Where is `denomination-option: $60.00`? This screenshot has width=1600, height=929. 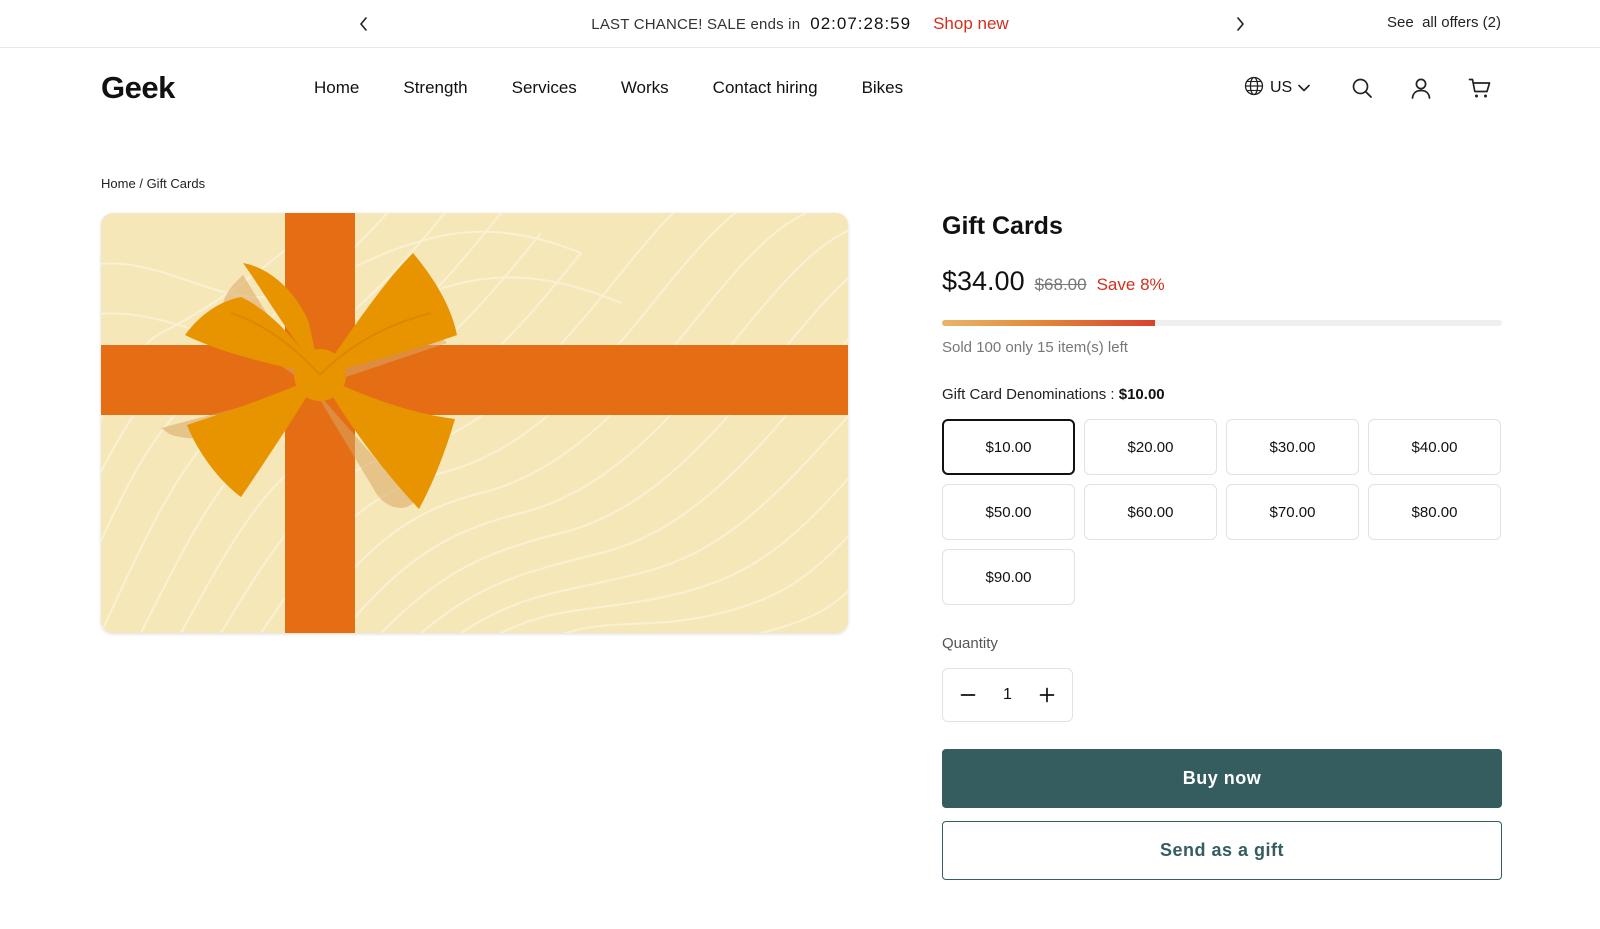 denomination-option: $60.00 is located at coordinates (1150, 512).